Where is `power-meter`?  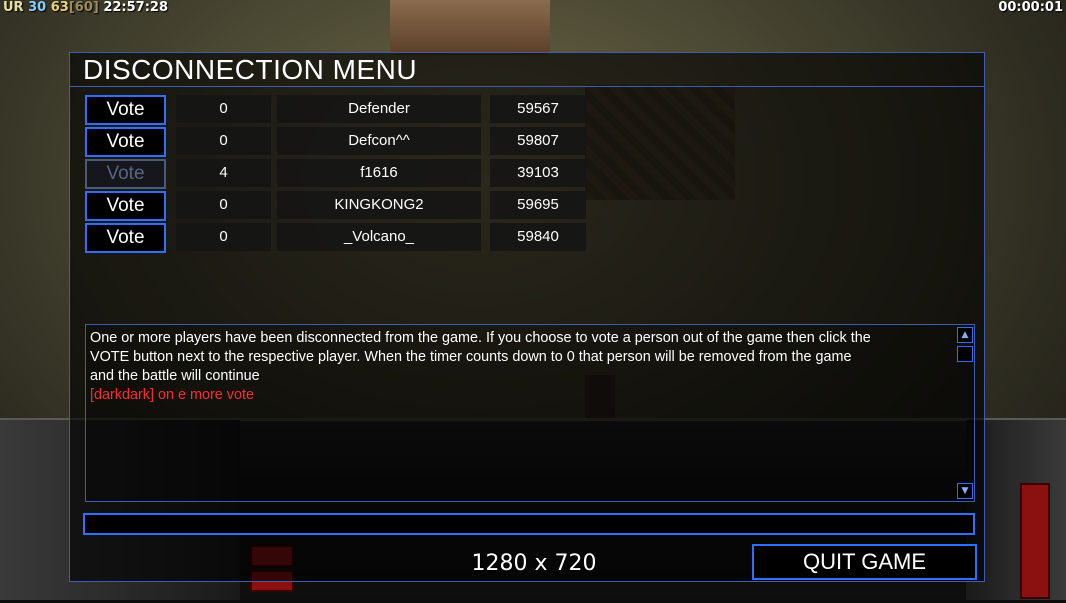 power-meter is located at coordinates (1035, 541).